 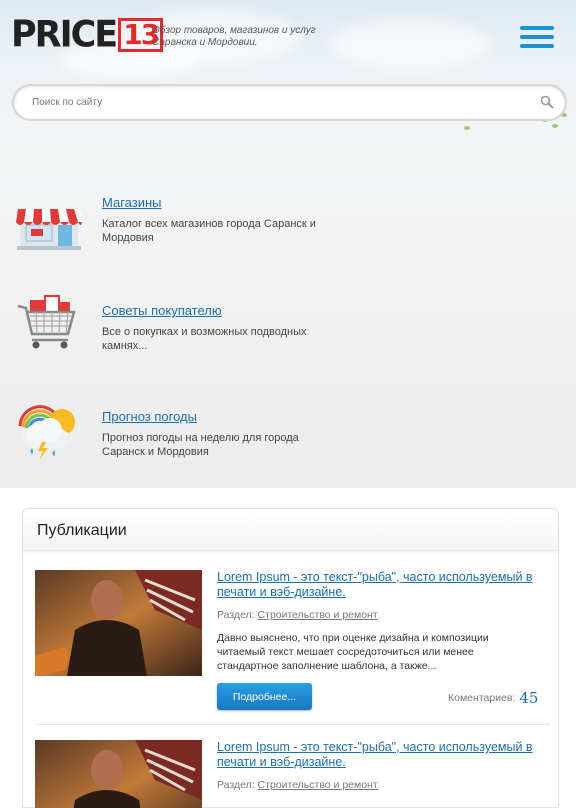 What do you see at coordinates (162, 310) in the screenshot?
I see `feature-link-buyer-tips: Советы покупателю` at bounding box center [162, 310].